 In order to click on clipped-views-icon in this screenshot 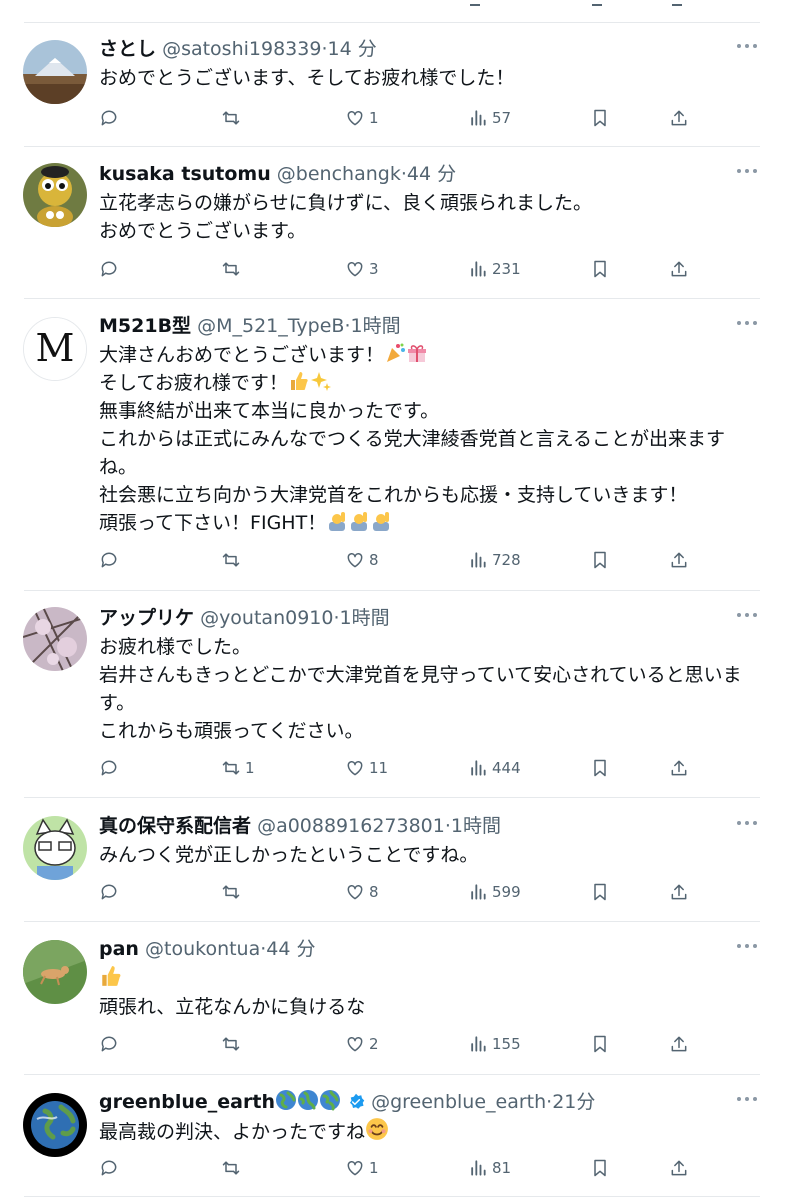, I will do `click(475, 3)`.